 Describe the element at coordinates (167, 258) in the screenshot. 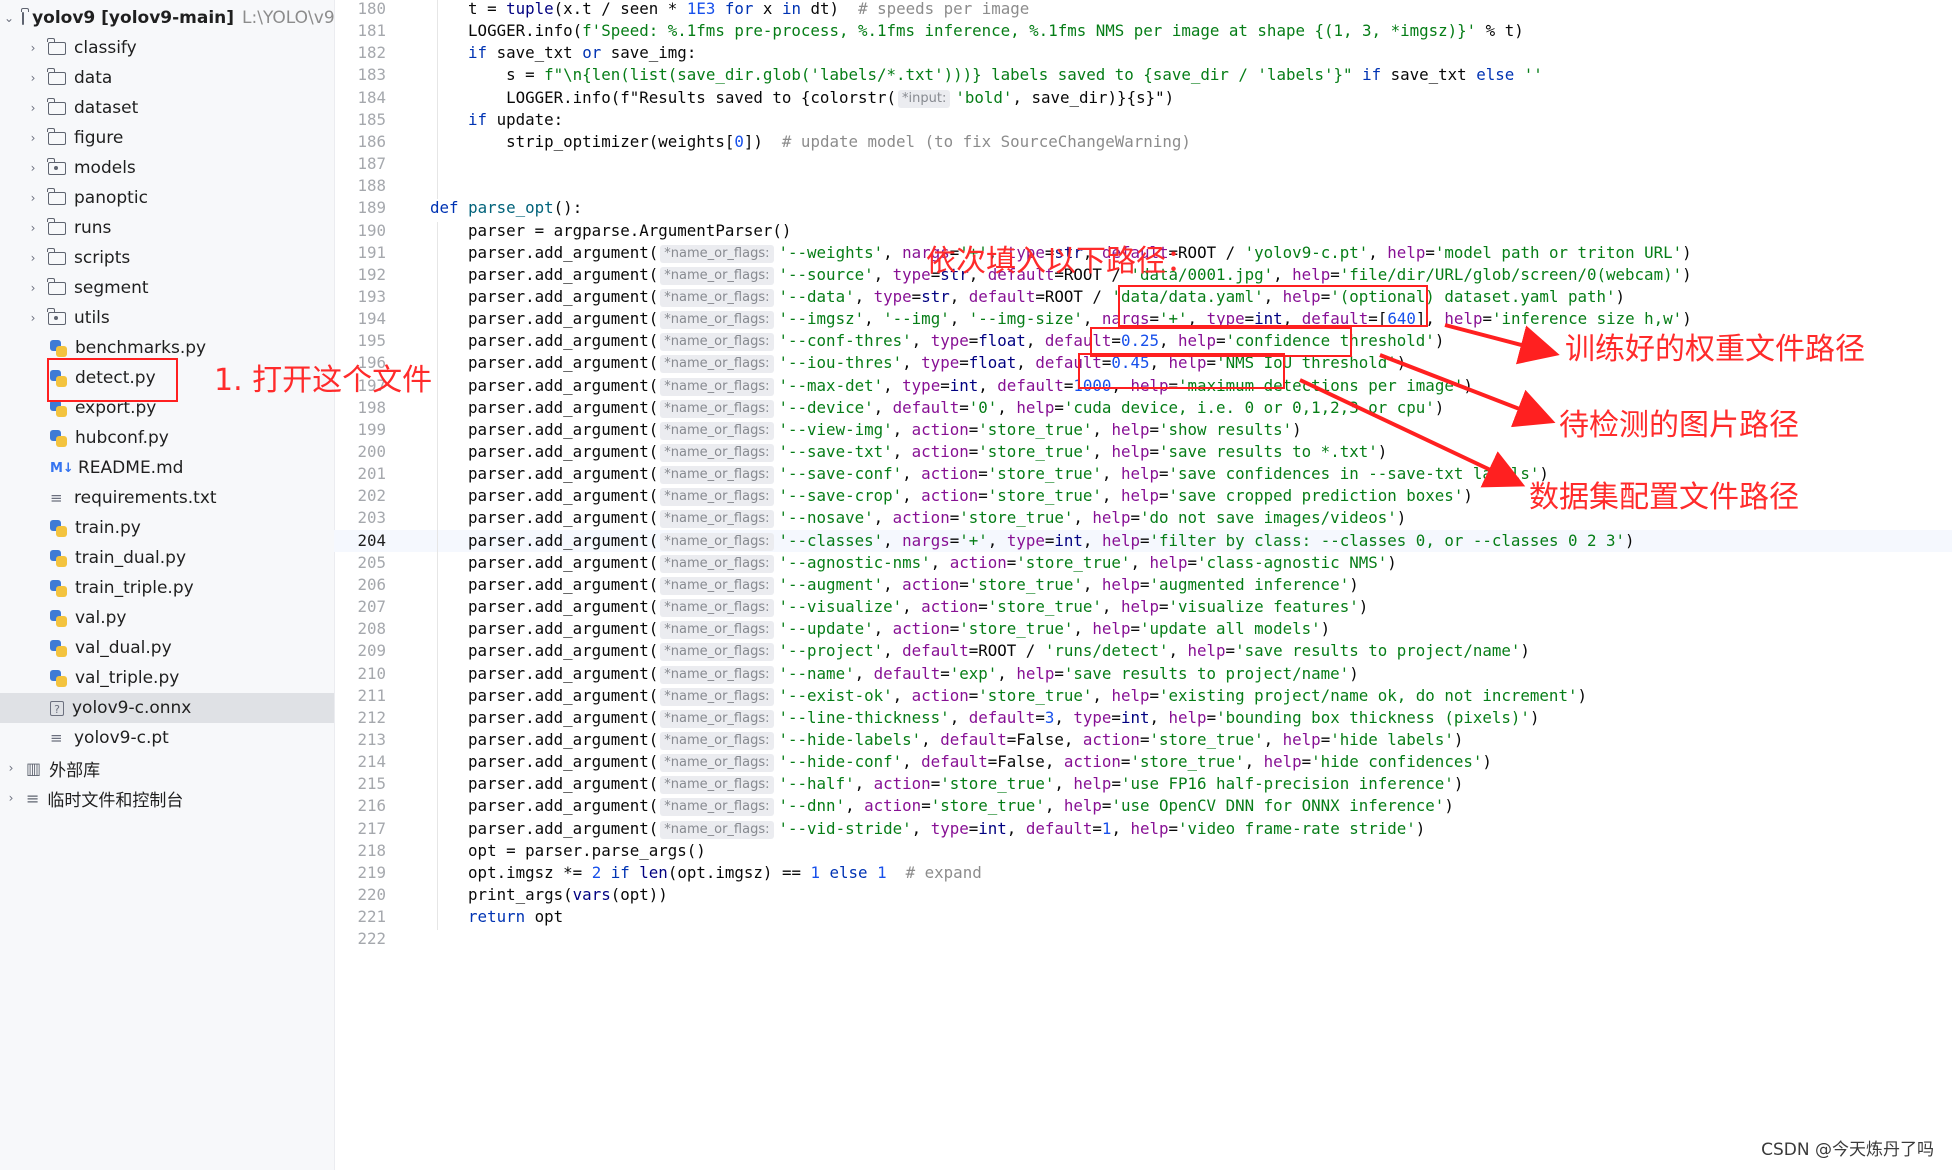

I see `tree-folder-item: › scripts` at that location.